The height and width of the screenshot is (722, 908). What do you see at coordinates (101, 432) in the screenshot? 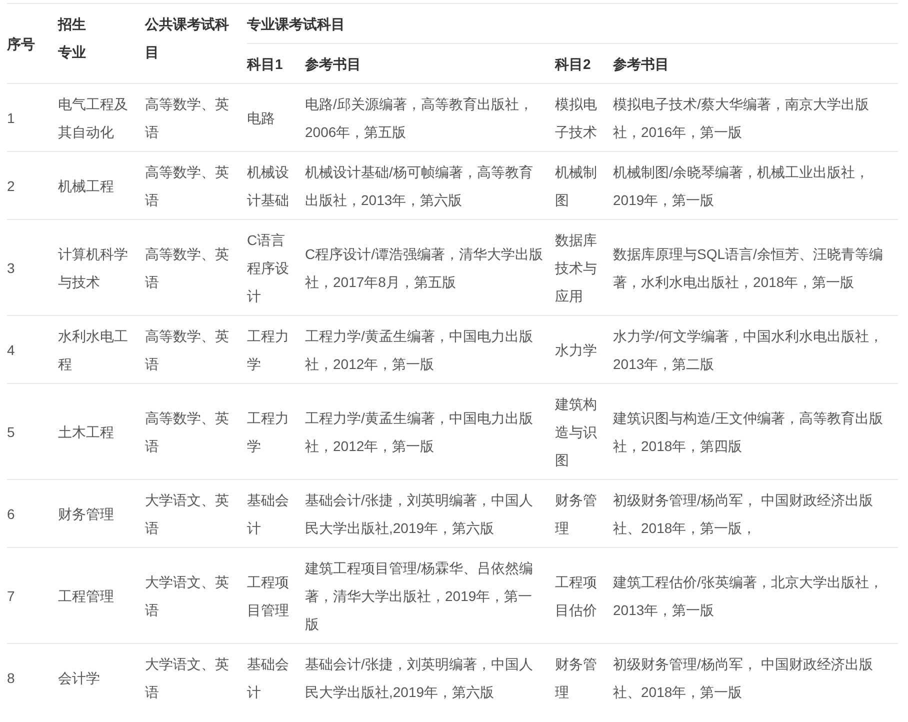
I see `table-cell: 土木工程` at bounding box center [101, 432].